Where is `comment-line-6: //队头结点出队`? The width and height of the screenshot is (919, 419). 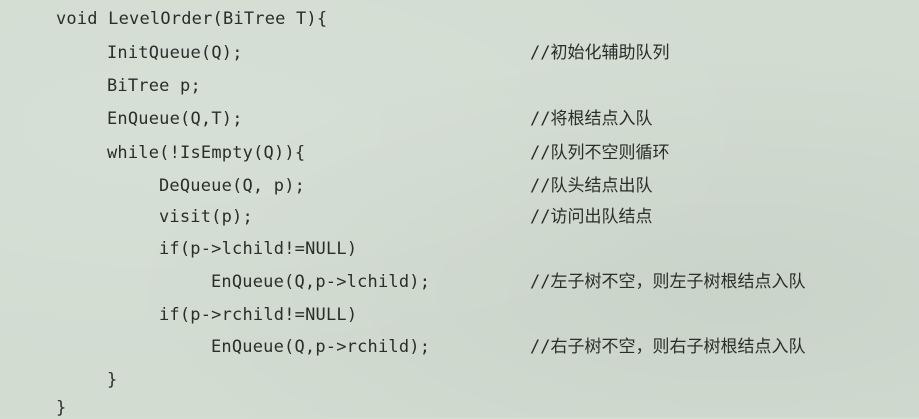
comment-line-6: //队头结点出队 is located at coordinates (591, 186).